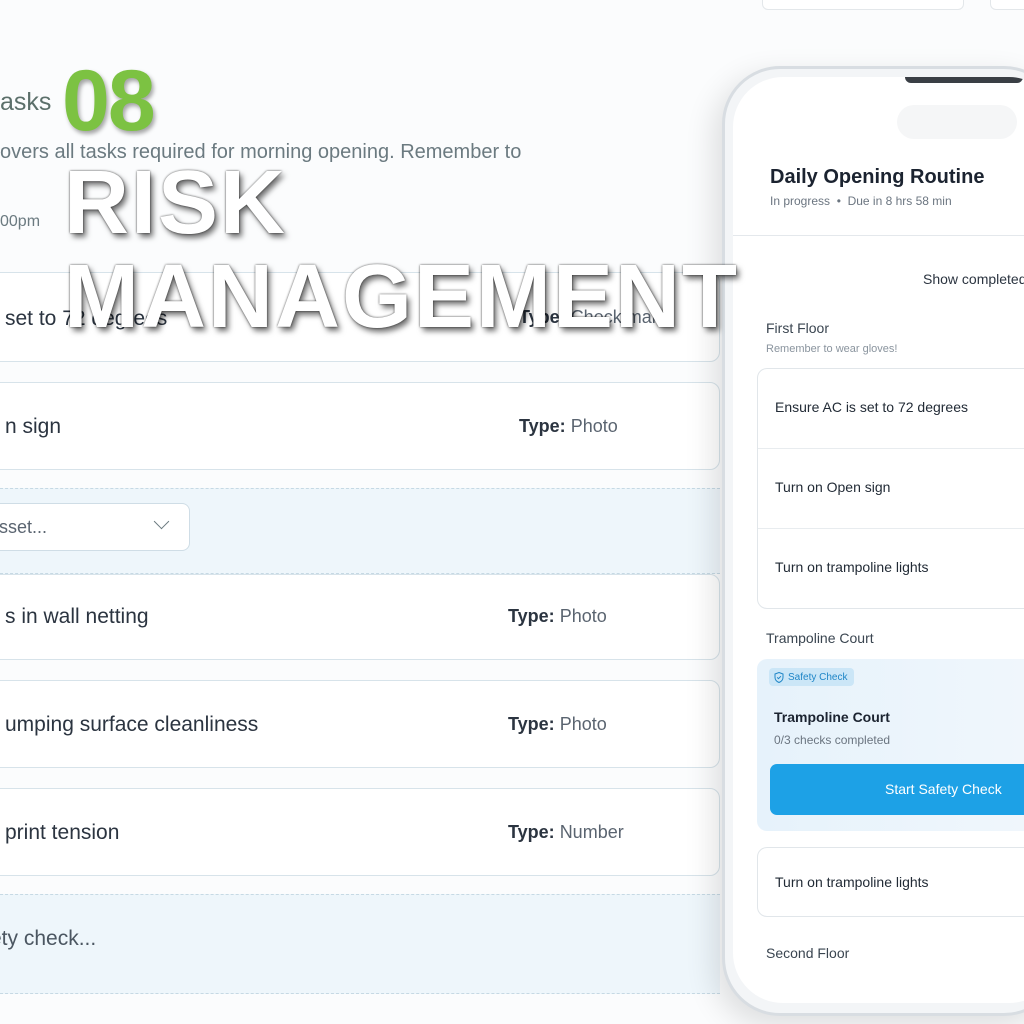 This screenshot has width=1024, height=1024. I want to click on slide-number: 08, so click(109, 101).